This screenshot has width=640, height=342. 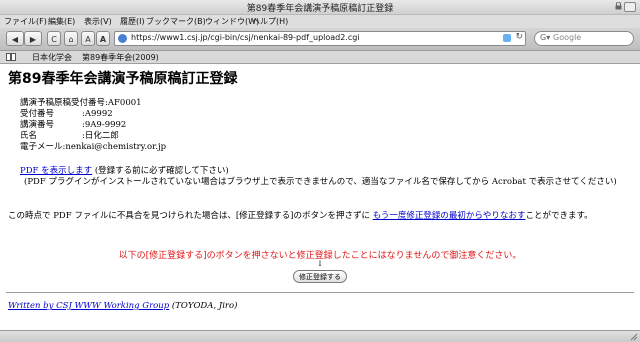 I want to click on info-row: 氏名 :日化二郎, so click(x=93, y=136).